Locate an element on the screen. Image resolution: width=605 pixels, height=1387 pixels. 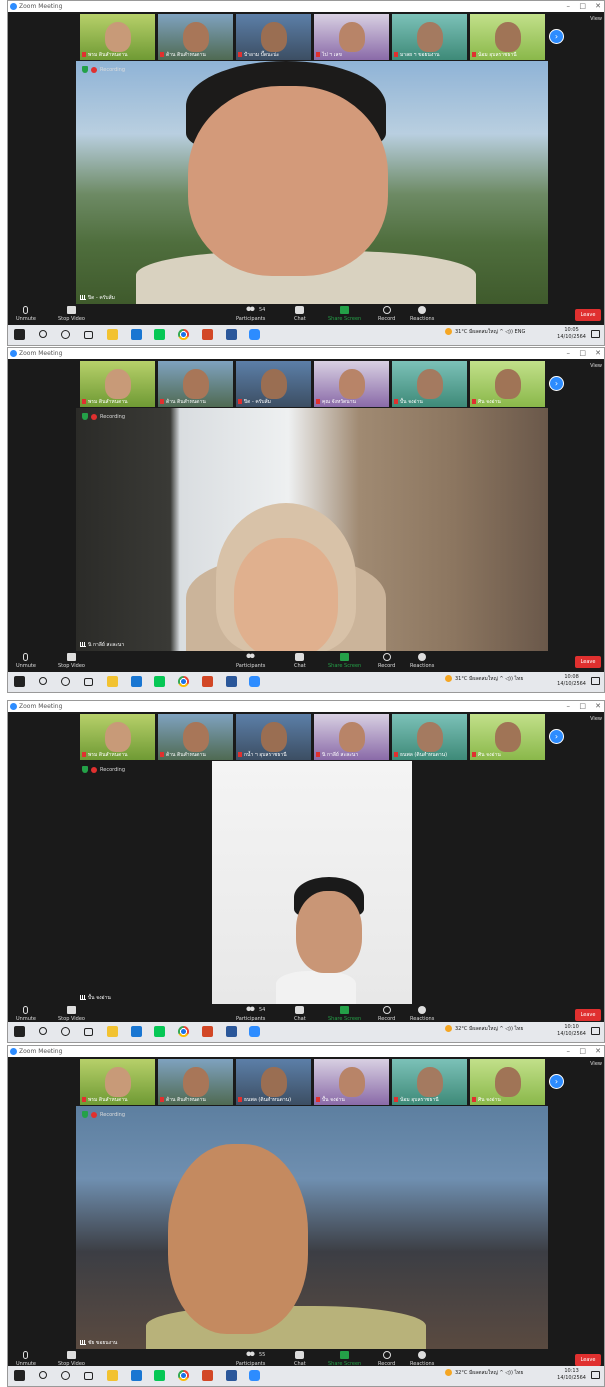
participant-thumbnail: ป้าอาม ปั๊ดนะน่ะ is located at coordinates (273, 37).